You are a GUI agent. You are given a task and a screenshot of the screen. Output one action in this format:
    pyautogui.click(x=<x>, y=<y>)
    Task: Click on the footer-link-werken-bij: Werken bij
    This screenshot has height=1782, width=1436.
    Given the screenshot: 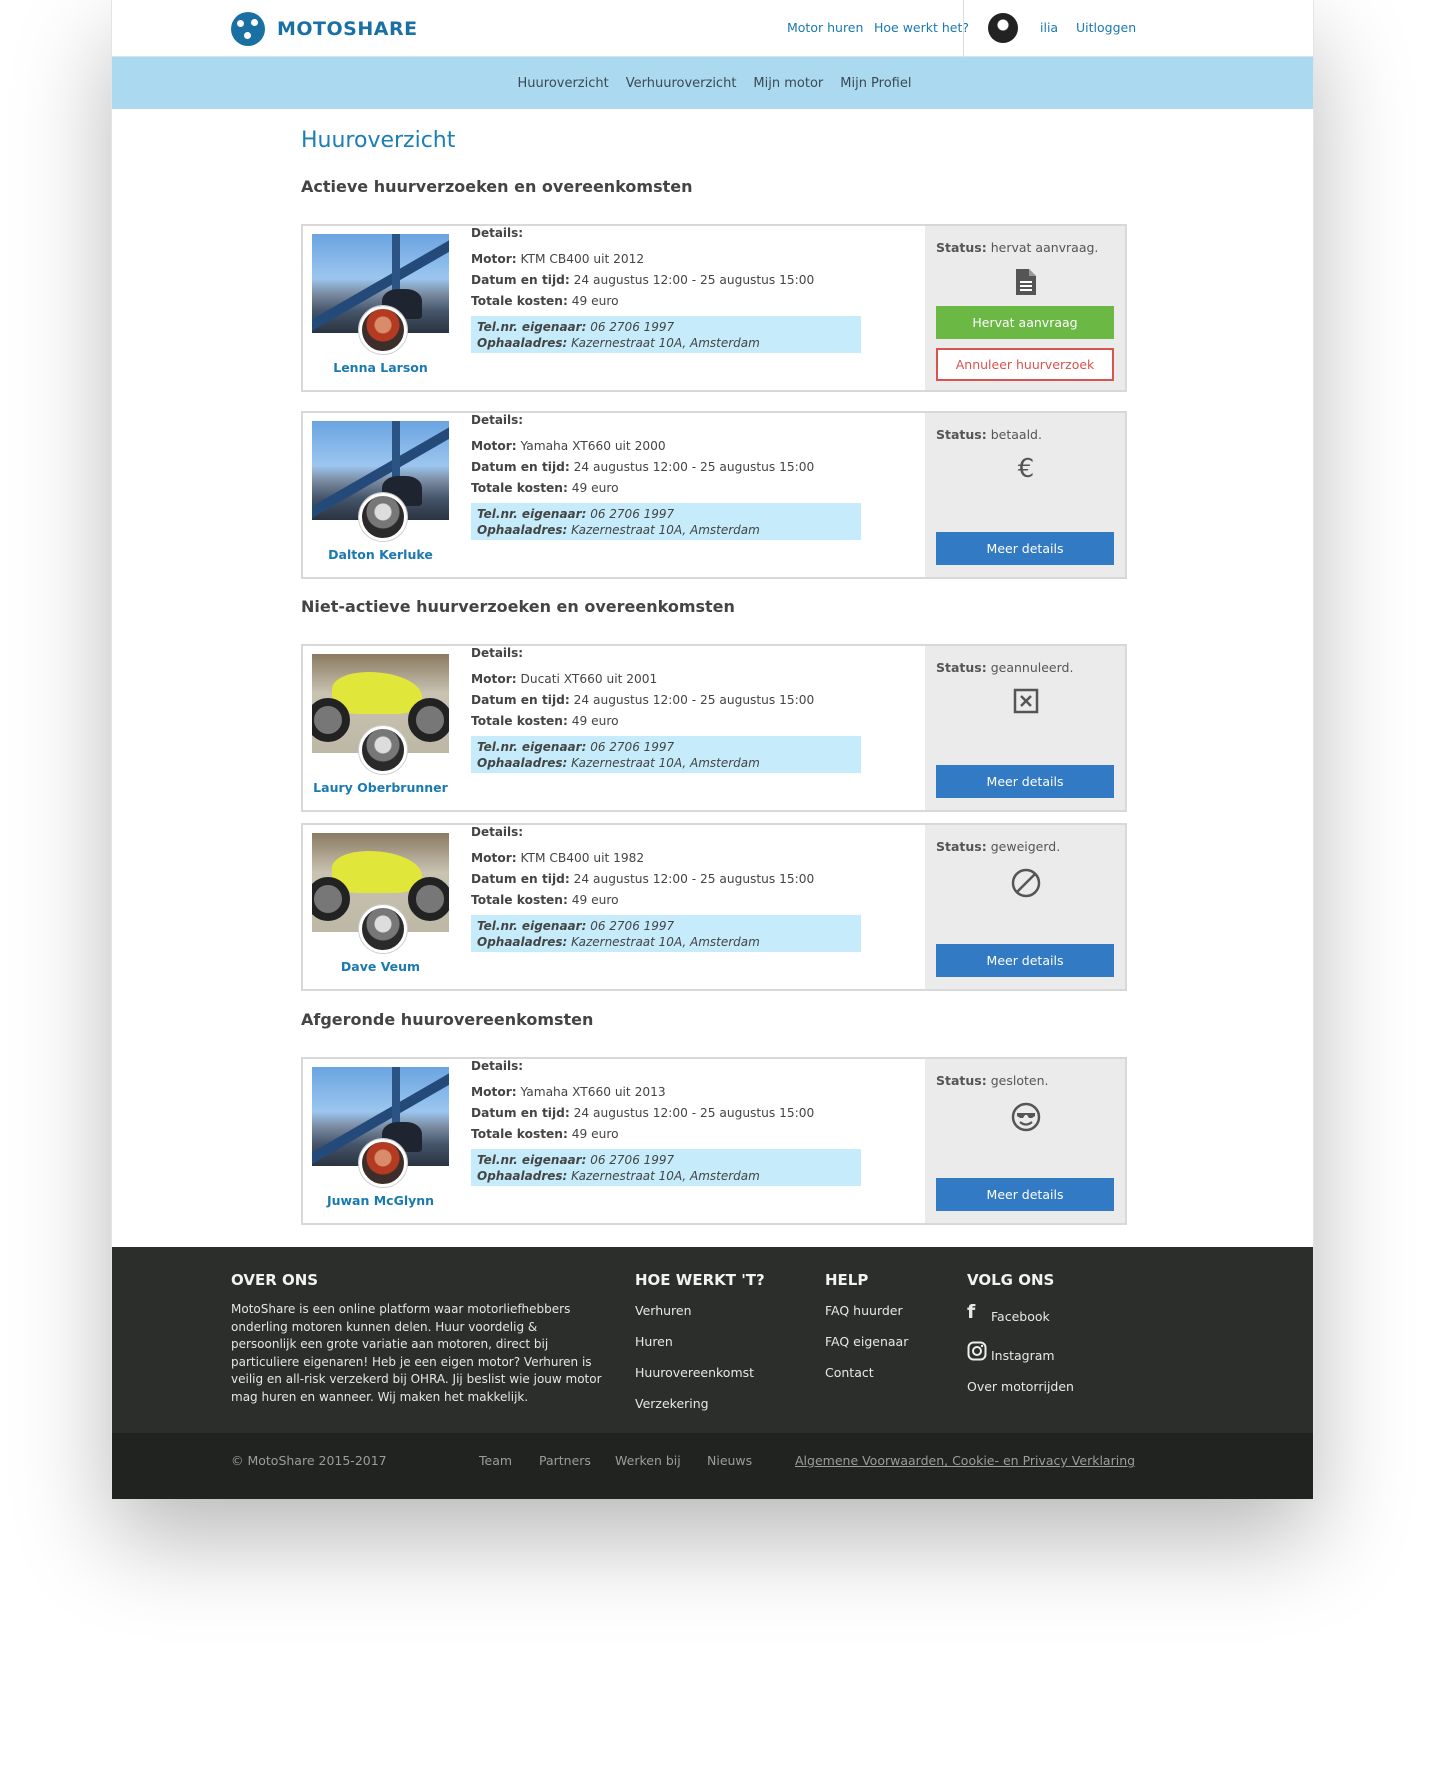 What is the action you would take?
    pyautogui.click(x=648, y=1460)
    